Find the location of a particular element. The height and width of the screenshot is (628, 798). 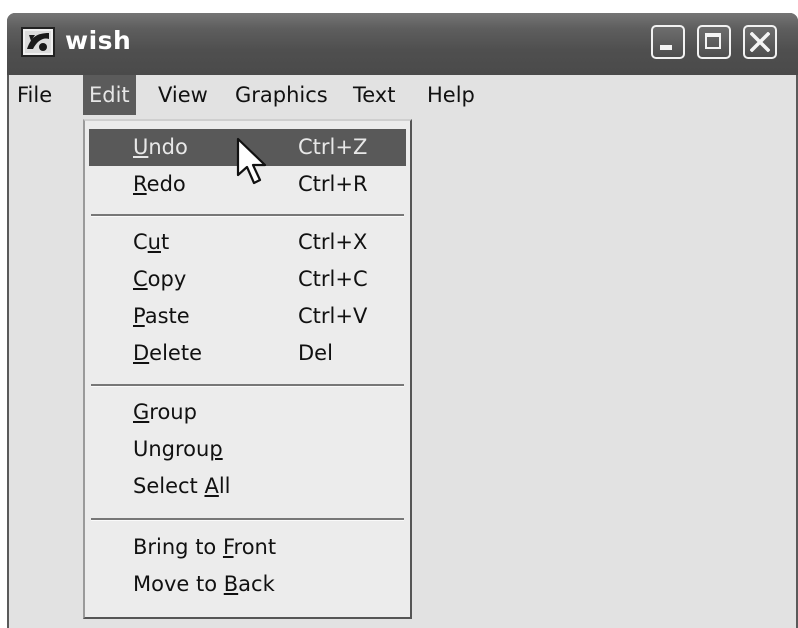

menu-item-undo: Undo Ctrl+Z is located at coordinates (247, 147).